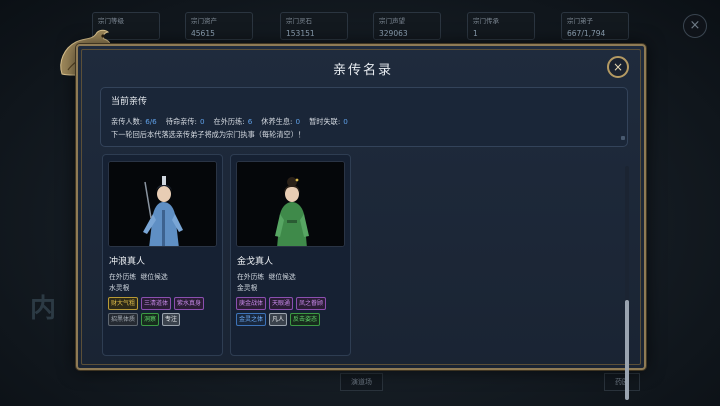 The height and width of the screenshot is (406, 720). What do you see at coordinates (580, 21) in the screenshot?
I see `hud-stat-label: 宗门弟子` at bounding box center [580, 21].